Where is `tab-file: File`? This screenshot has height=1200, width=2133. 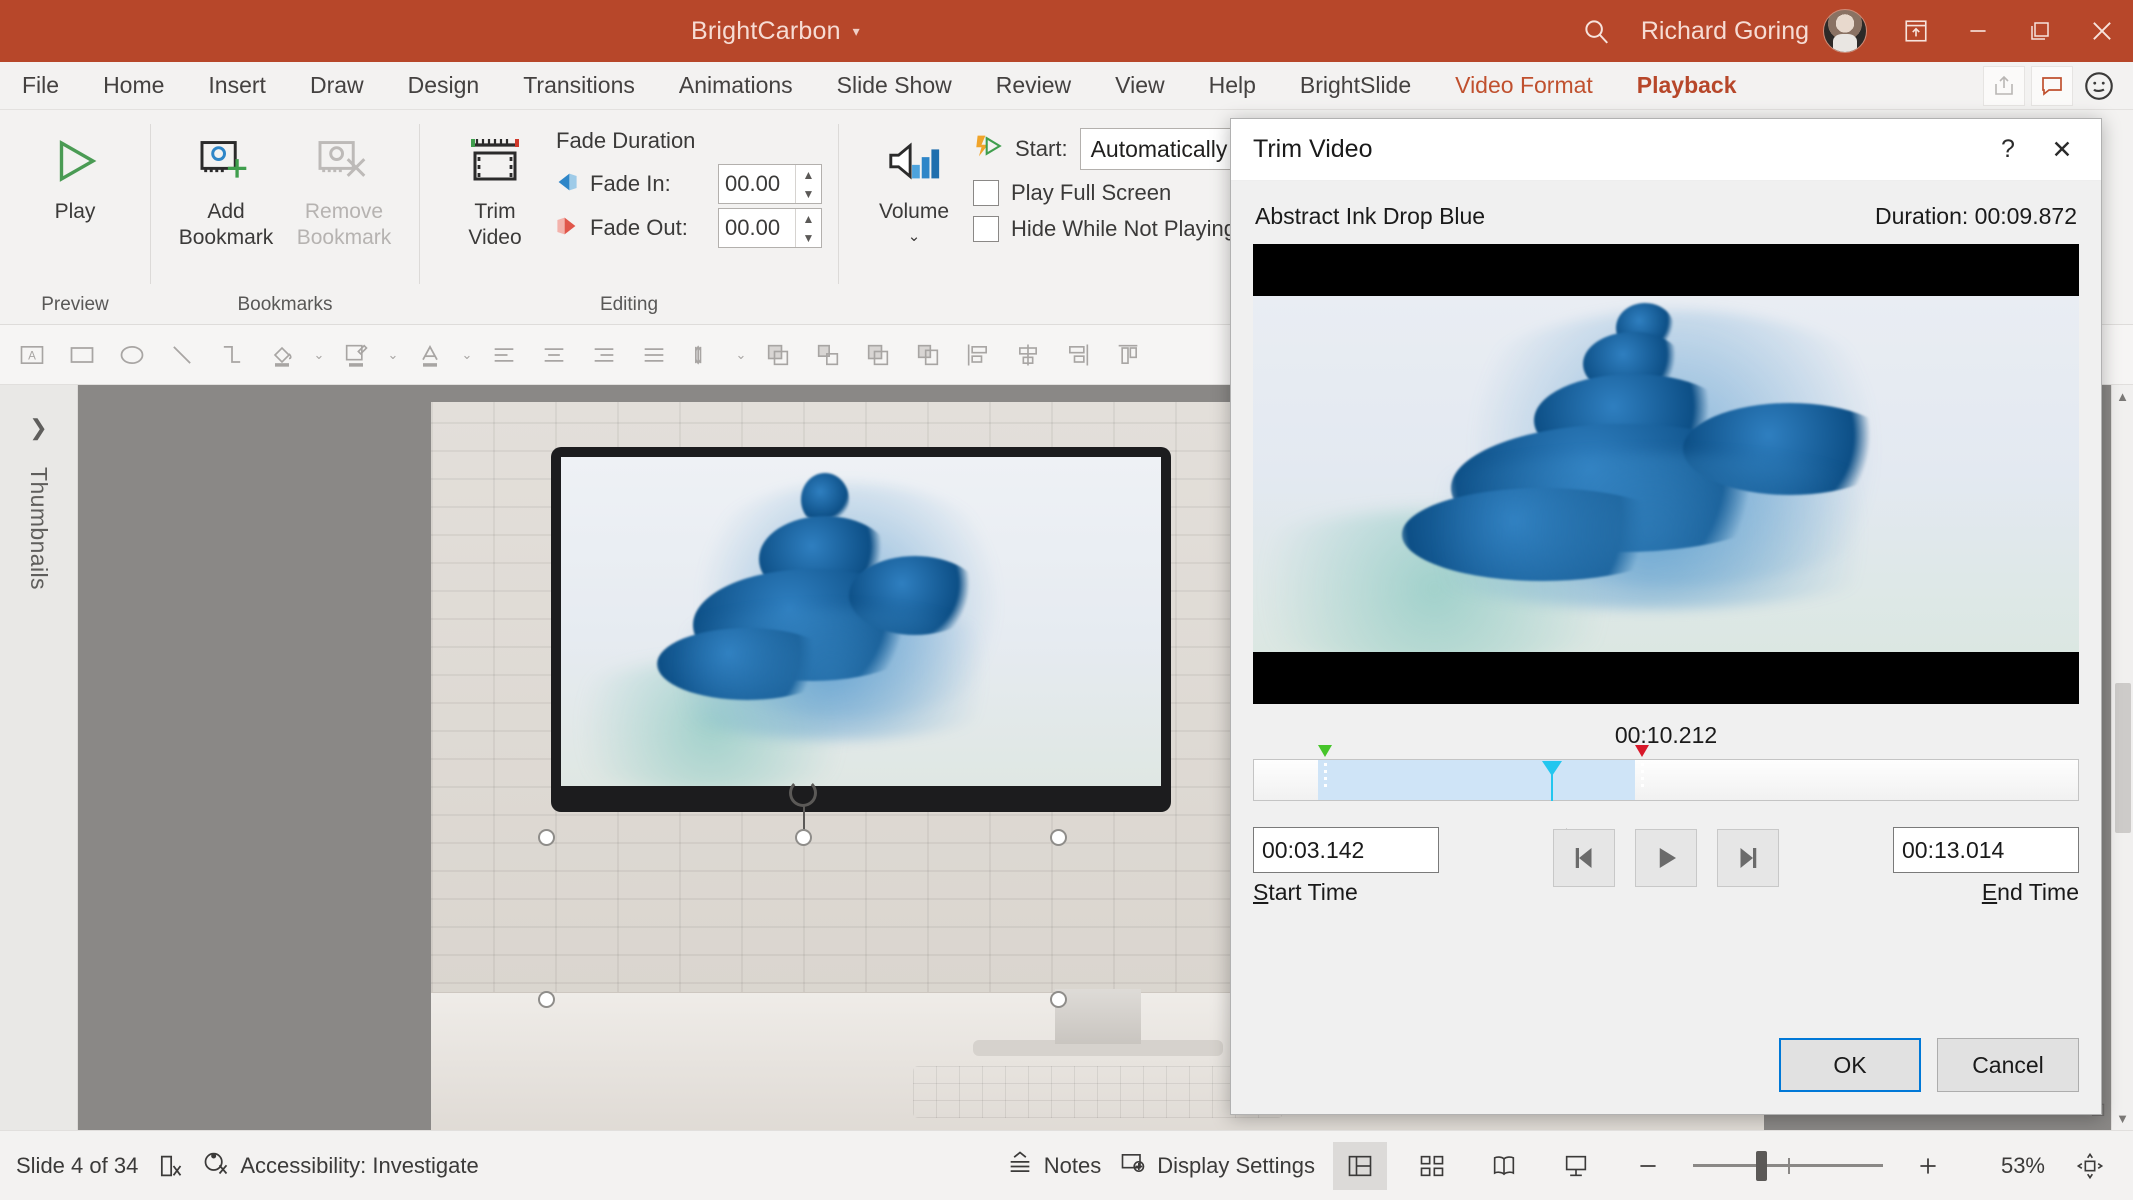 tab-file: File is located at coordinates (40, 86).